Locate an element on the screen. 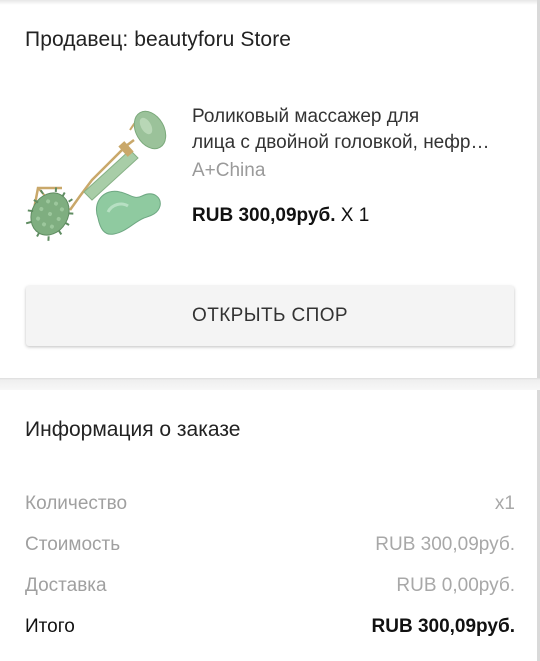 The height and width of the screenshot is (661, 540). order-row-value: RUB 0,00руб. is located at coordinates (455, 585).